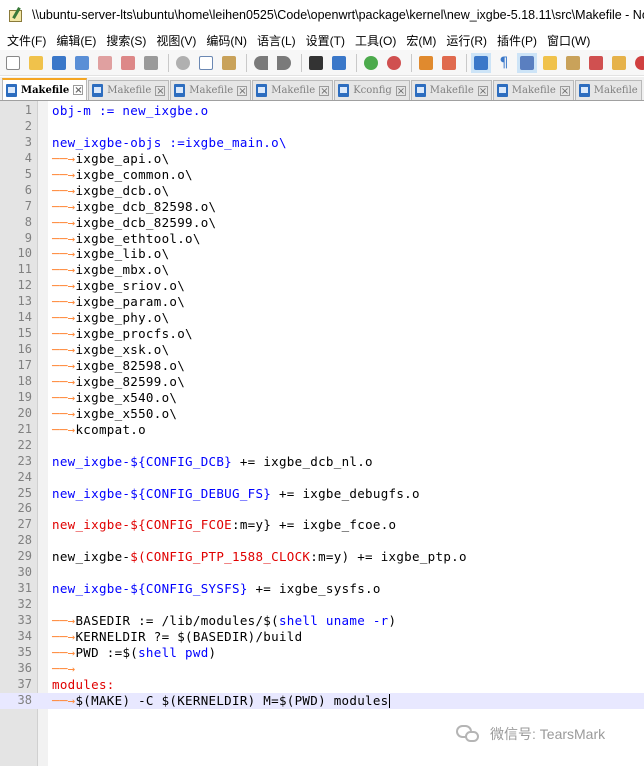 This screenshot has width=644, height=766. What do you see at coordinates (394, 63) in the screenshot?
I see `zoom-out-button` at bounding box center [394, 63].